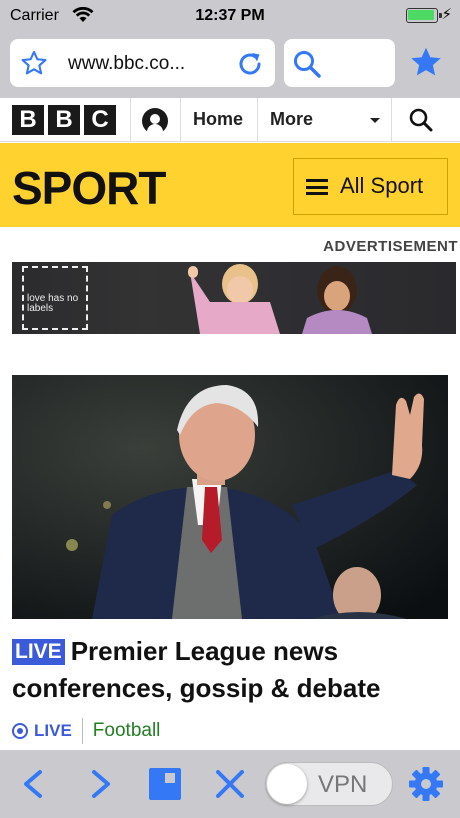  I want to click on battery-icon, so click(424, 15).